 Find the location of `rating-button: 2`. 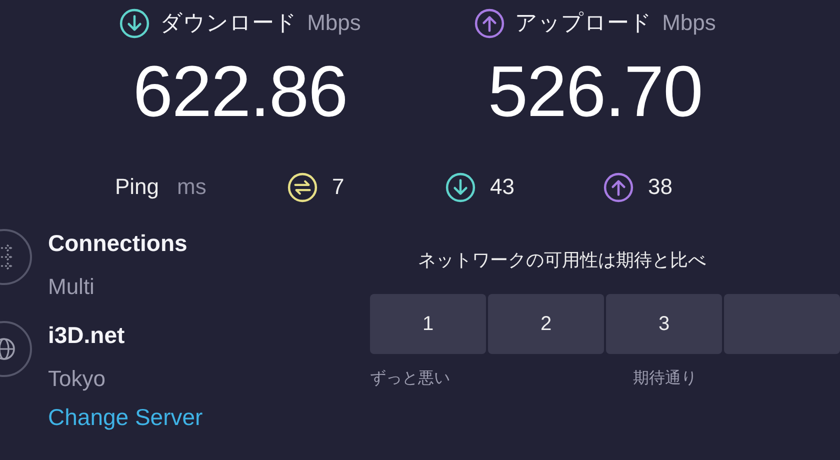

rating-button: 2 is located at coordinates (546, 324).